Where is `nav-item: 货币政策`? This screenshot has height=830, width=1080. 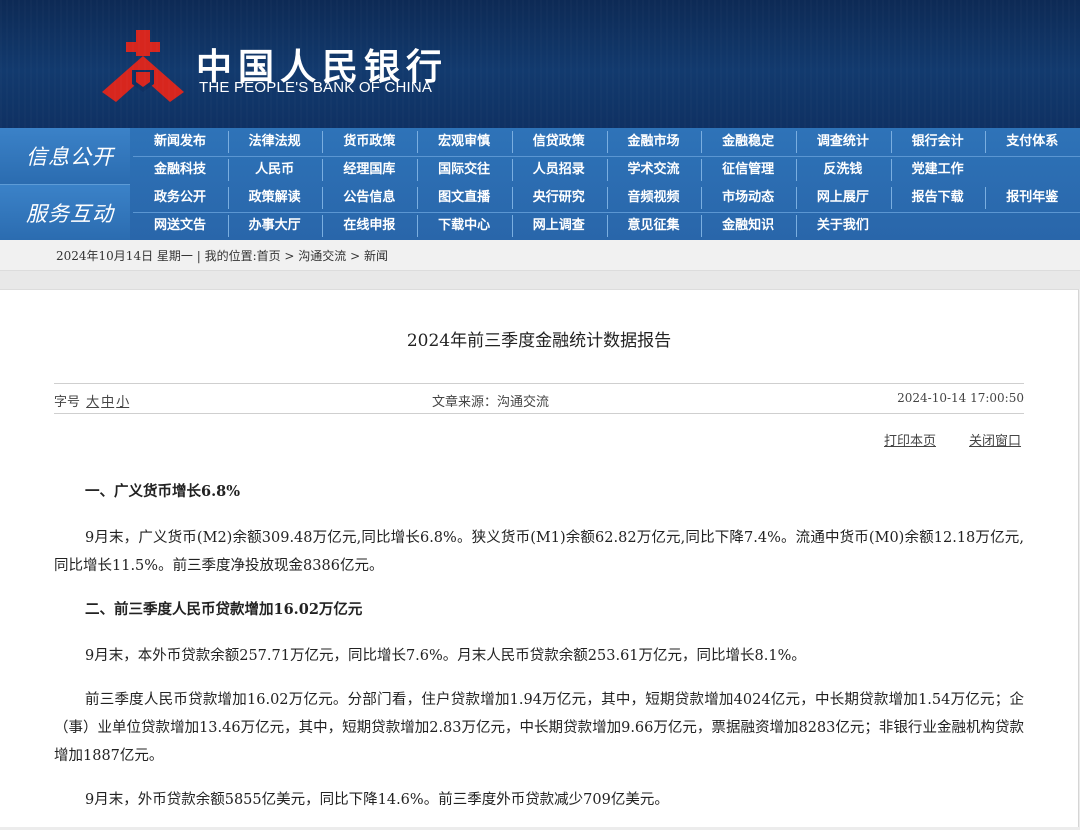 nav-item: 货币政策 is located at coordinates (369, 142).